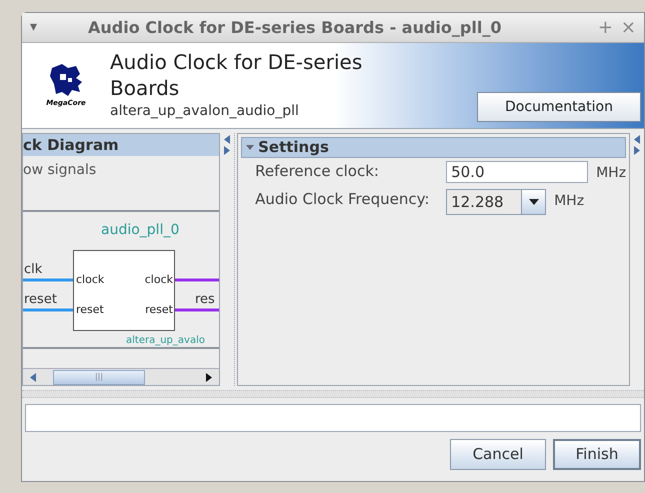  Describe the element at coordinates (597, 454) in the screenshot. I see `dialog-button: Finish` at that location.